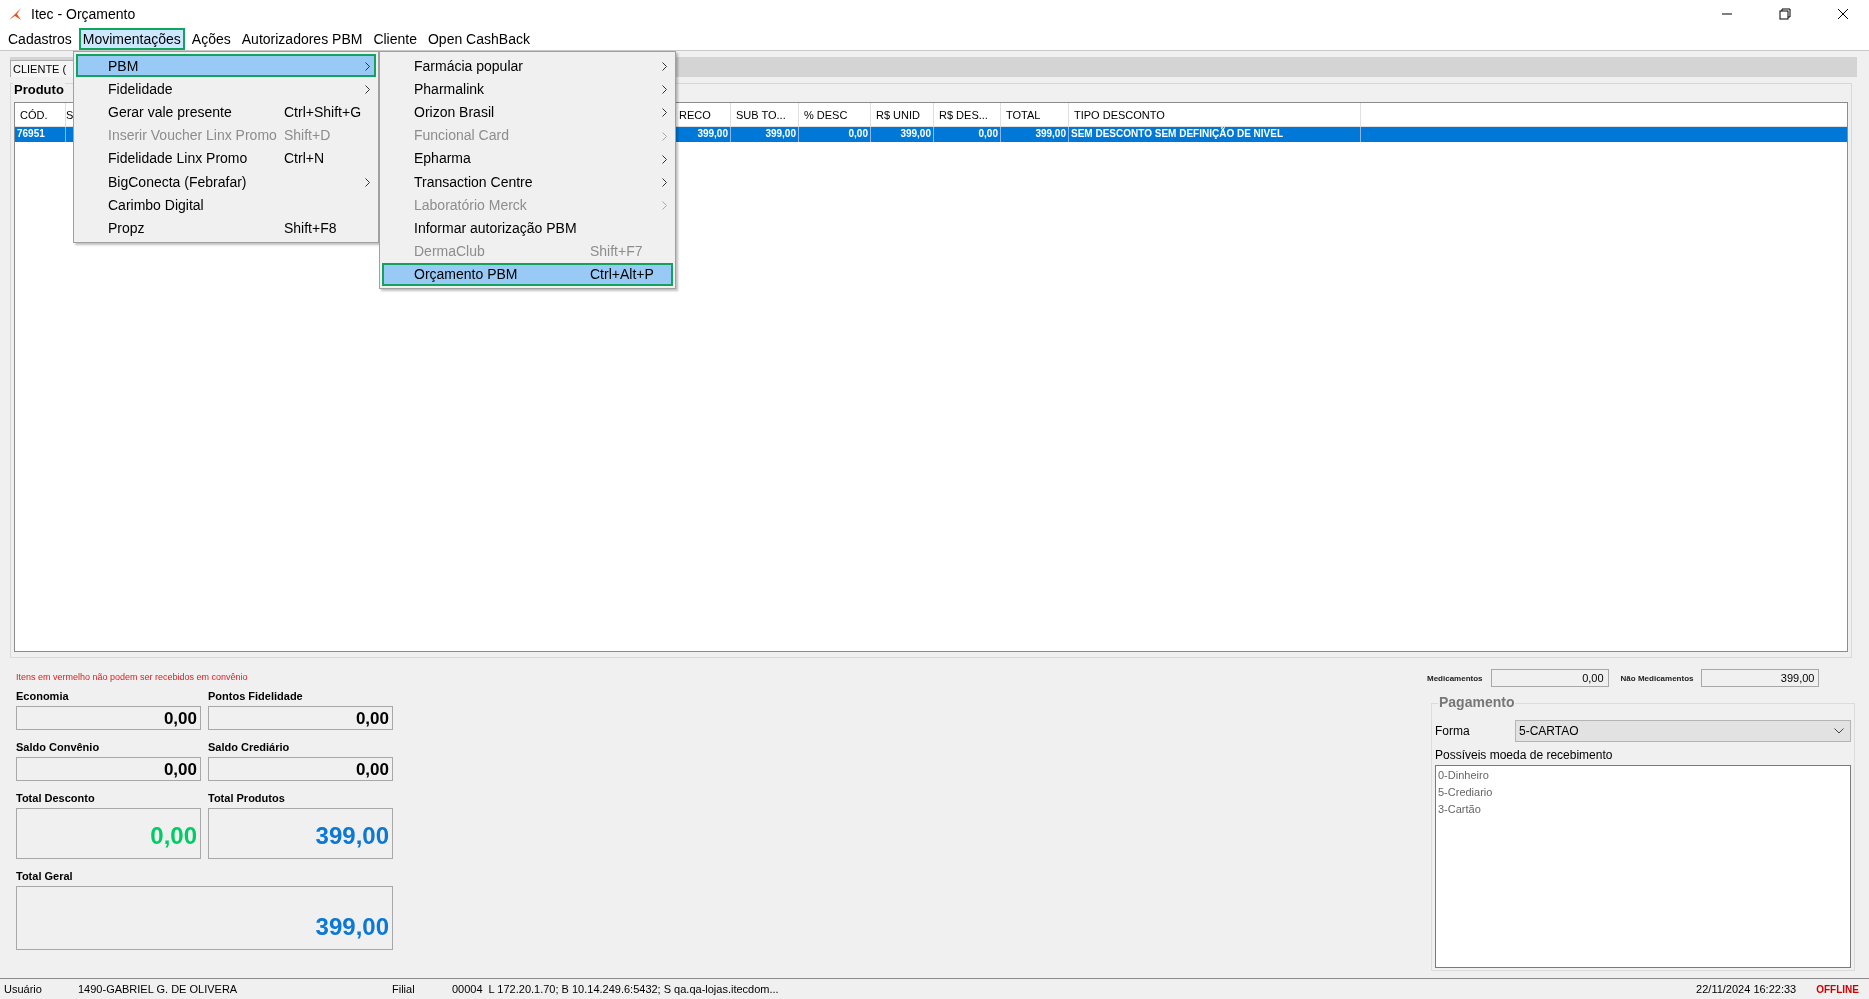  I want to click on total-label: Economia, so click(43, 696).